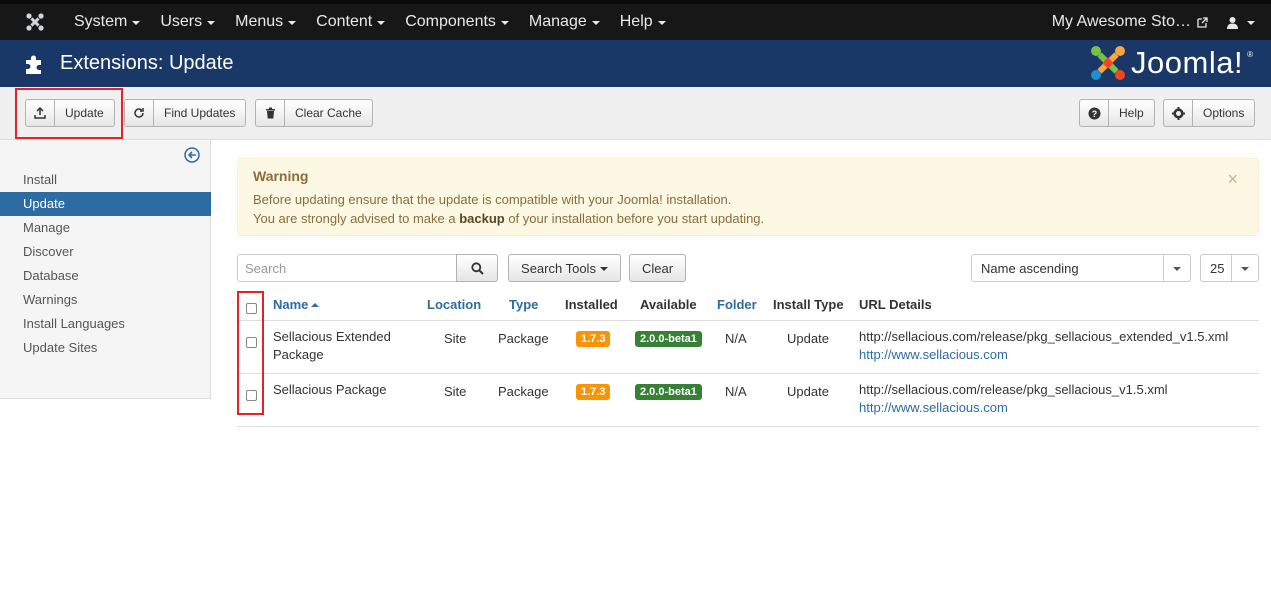 The height and width of the screenshot is (592, 1271). What do you see at coordinates (105, 276) in the screenshot?
I see `sidebar-item-database: Database` at bounding box center [105, 276].